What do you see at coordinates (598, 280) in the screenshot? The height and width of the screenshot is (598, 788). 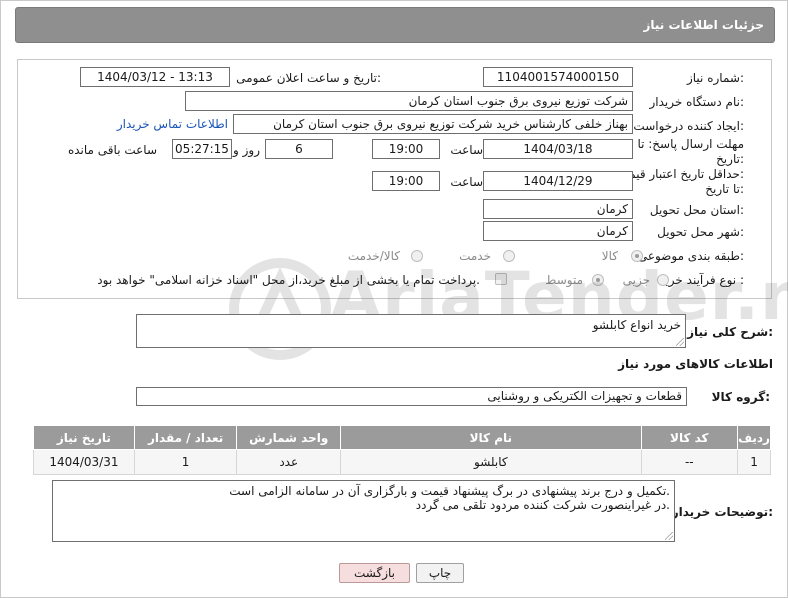 I see `process-radio-medium` at bounding box center [598, 280].